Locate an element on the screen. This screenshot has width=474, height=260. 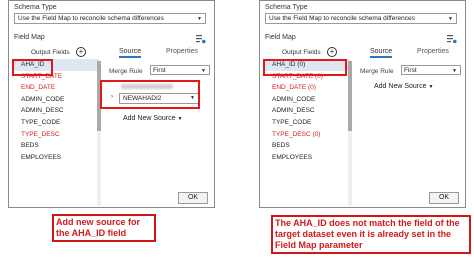
scrollbar-thumb is located at coordinates (350, 96).